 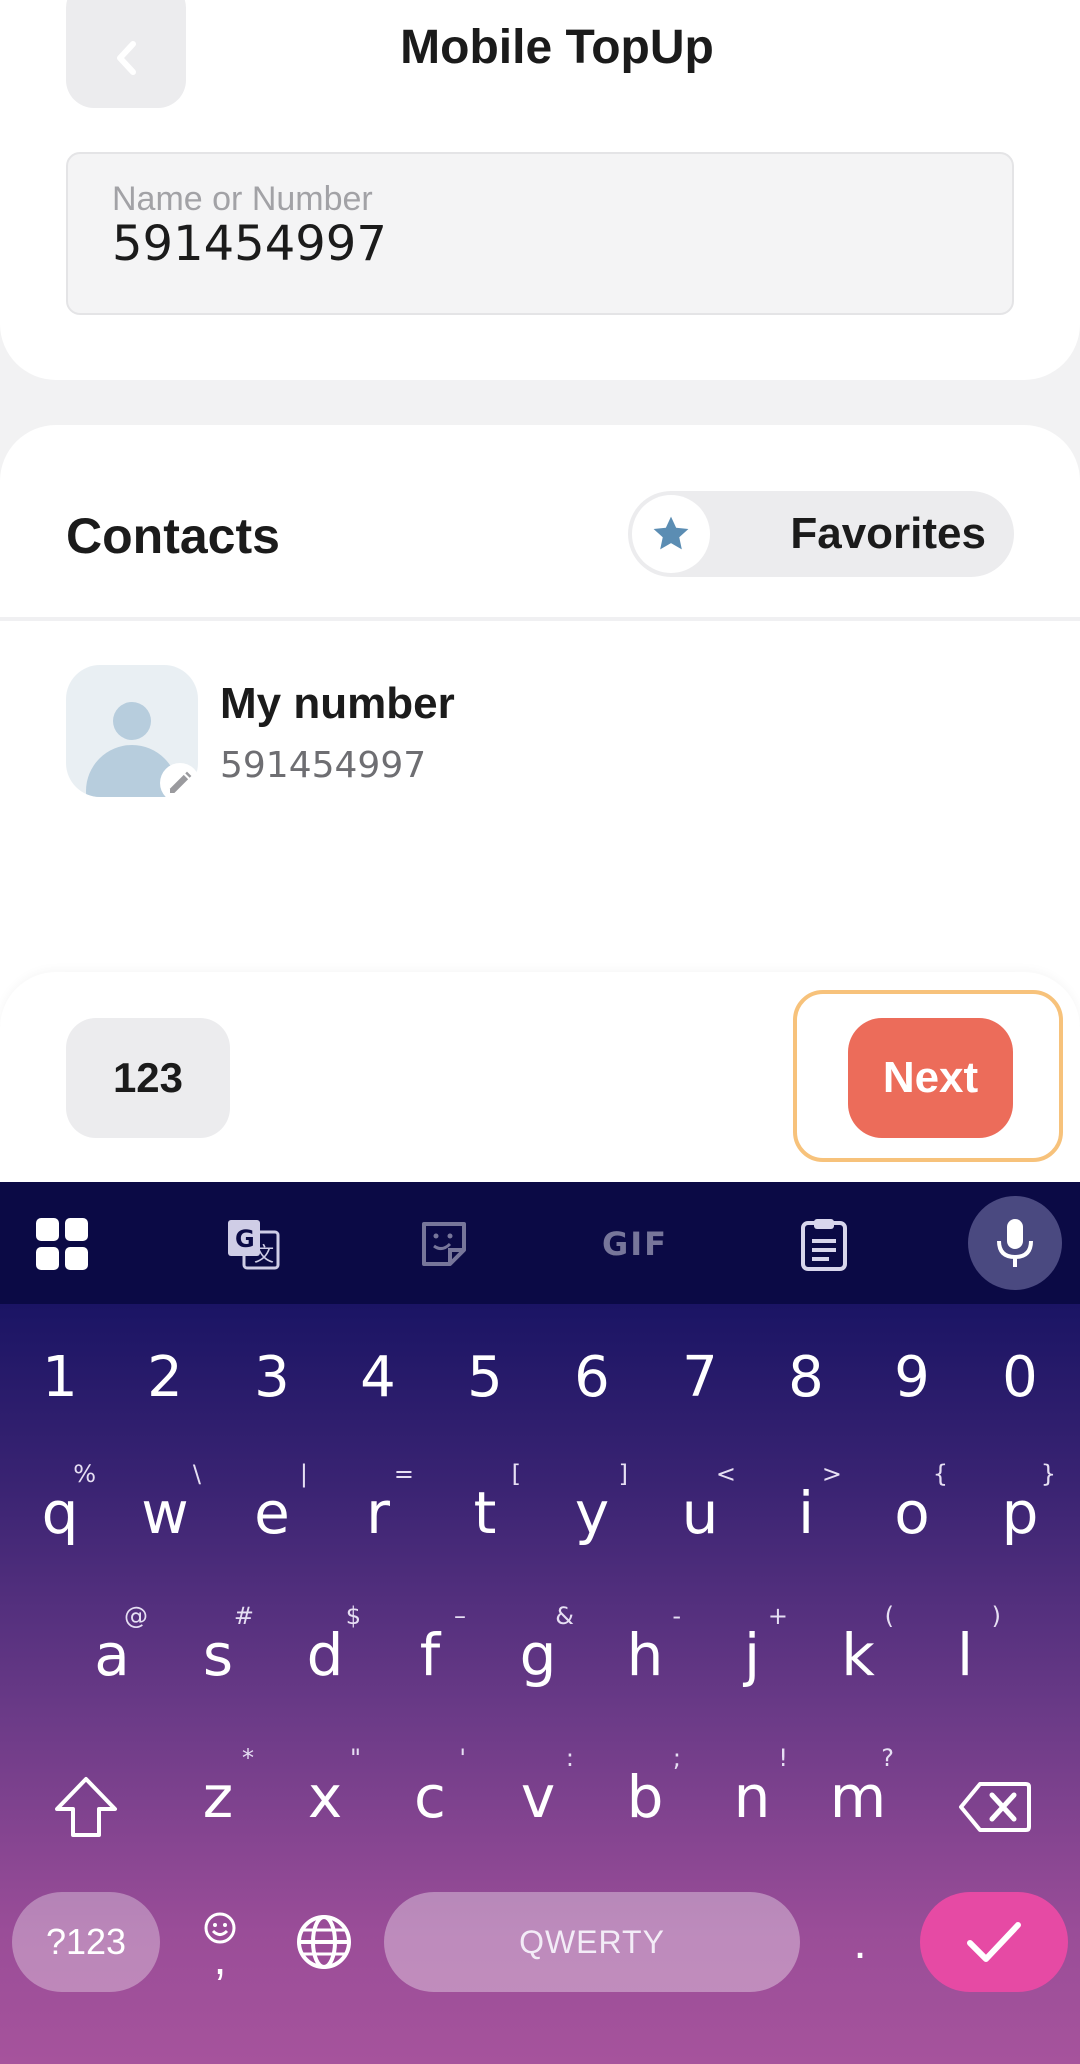 I want to click on gif-label: GIF, so click(x=635, y=1244).